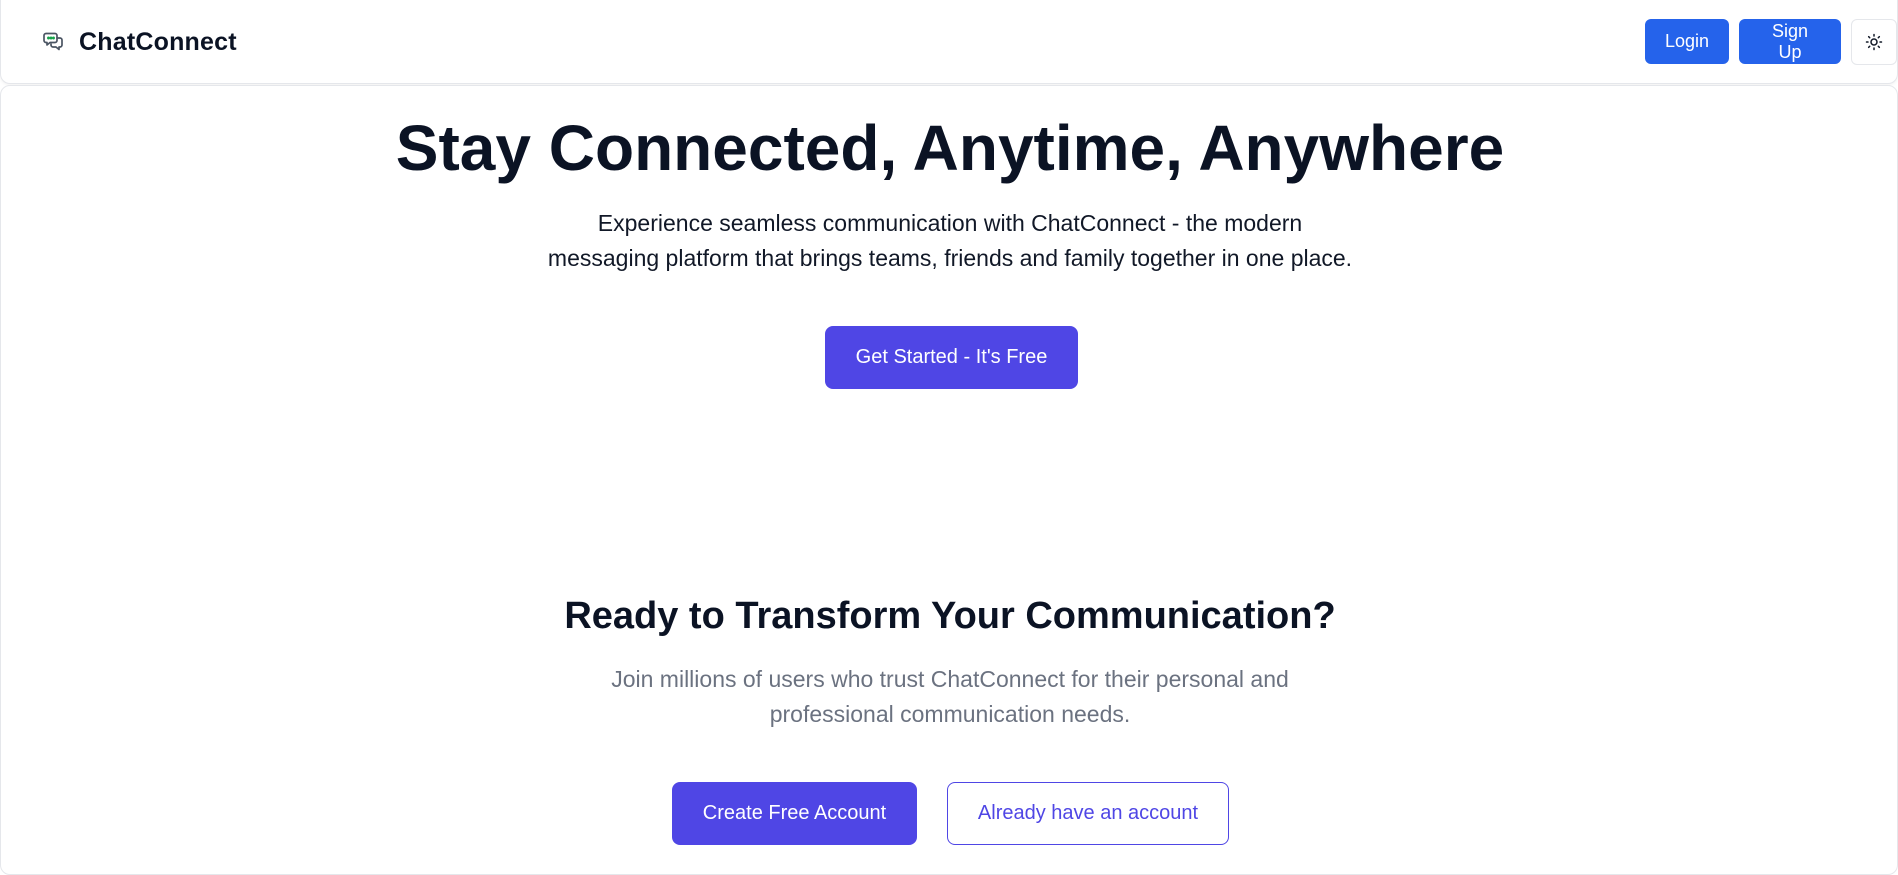  I want to click on theme-toggle-button, so click(1874, 41).